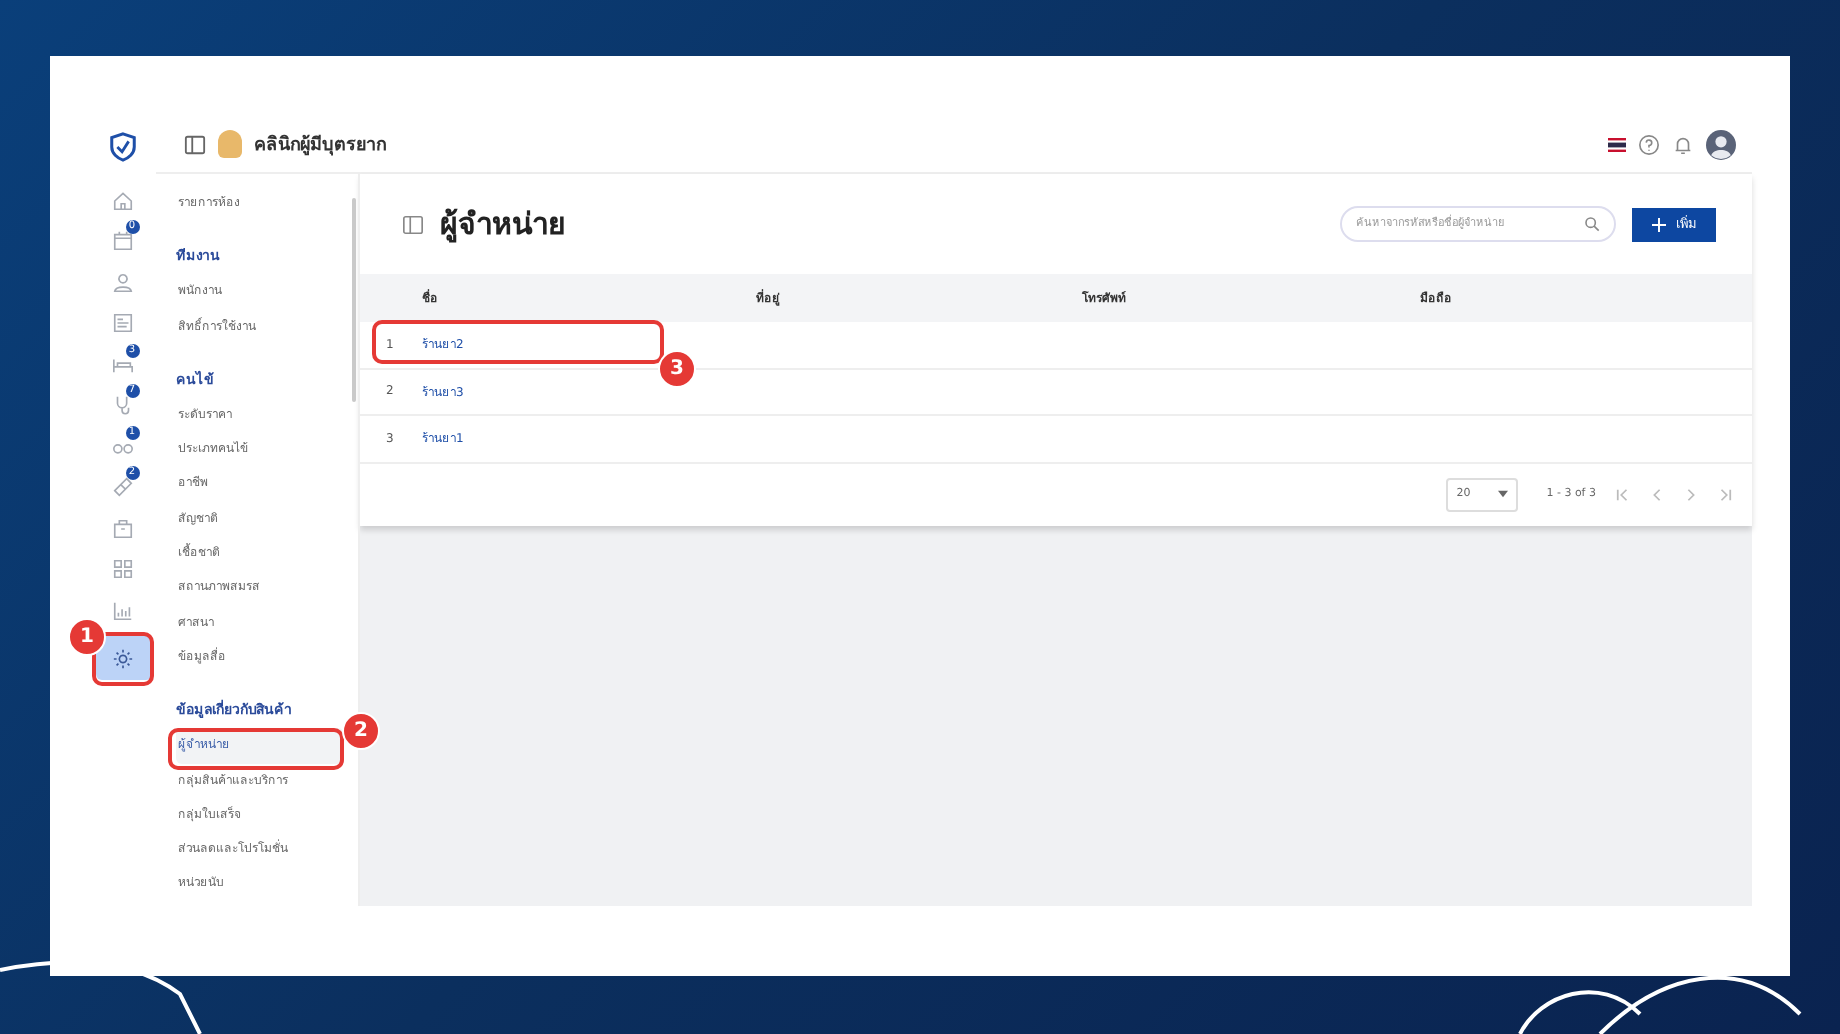 The width and height of the screenshot is (1840, 1034). Describe the element at coordinates (1725, 494) in the screenshot. I see `last-page-icon` at that location.